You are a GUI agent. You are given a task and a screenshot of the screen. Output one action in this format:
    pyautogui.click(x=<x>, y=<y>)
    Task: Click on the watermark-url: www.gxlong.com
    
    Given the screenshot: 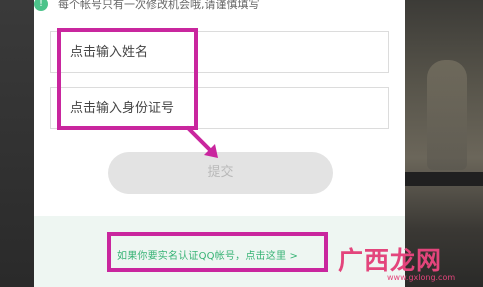 What is the action you would take?
    pyautogui.click(x=421, y=277)
    